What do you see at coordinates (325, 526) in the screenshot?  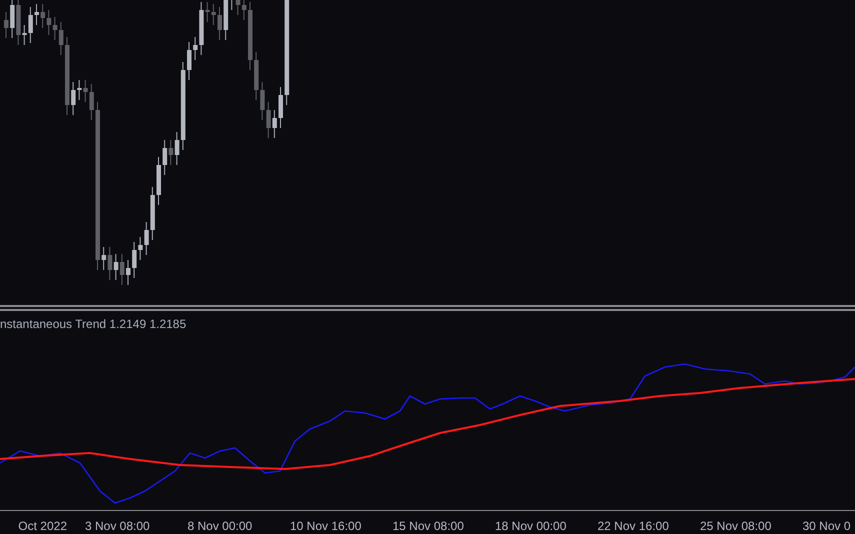 I see `time-axis-label: 10 Nov 16:00` at bounding box center [325, 526].